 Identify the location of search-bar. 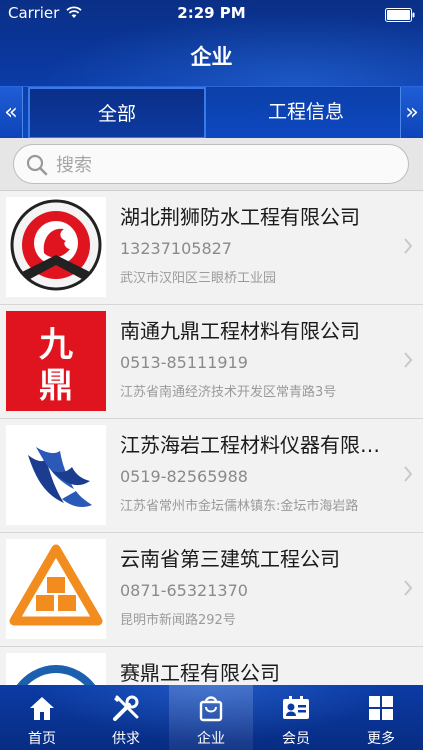
(211, 164).